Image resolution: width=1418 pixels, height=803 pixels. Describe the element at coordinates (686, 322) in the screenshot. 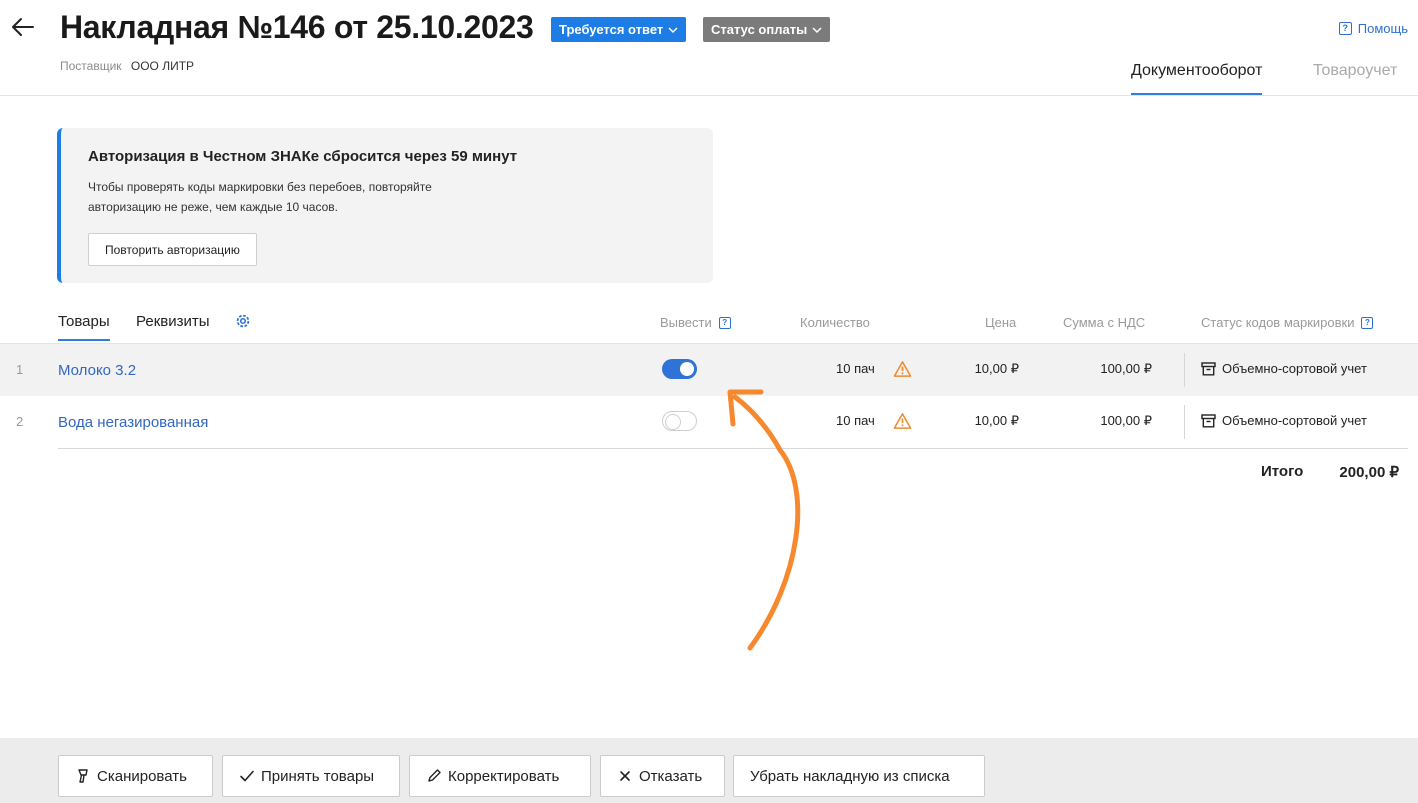

I see `column-label: Вывести` at that location.